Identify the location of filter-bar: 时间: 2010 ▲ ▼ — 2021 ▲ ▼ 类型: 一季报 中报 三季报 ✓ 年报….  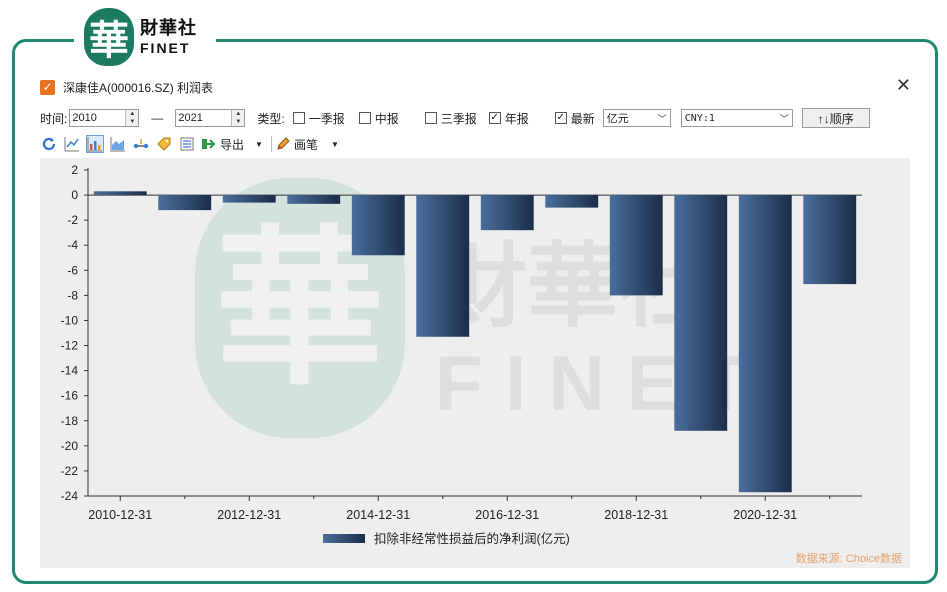
(477, 118).